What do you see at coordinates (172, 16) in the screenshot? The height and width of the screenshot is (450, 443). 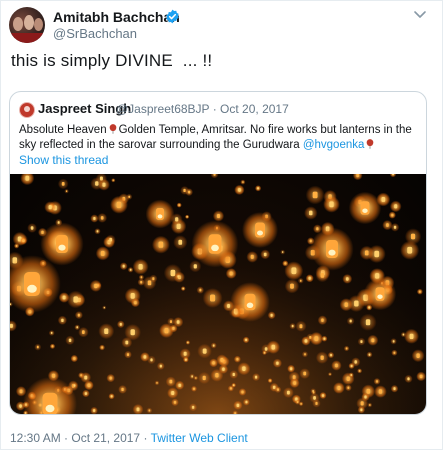 I see `verified-badge-icon` at bounding box center [172, 16].